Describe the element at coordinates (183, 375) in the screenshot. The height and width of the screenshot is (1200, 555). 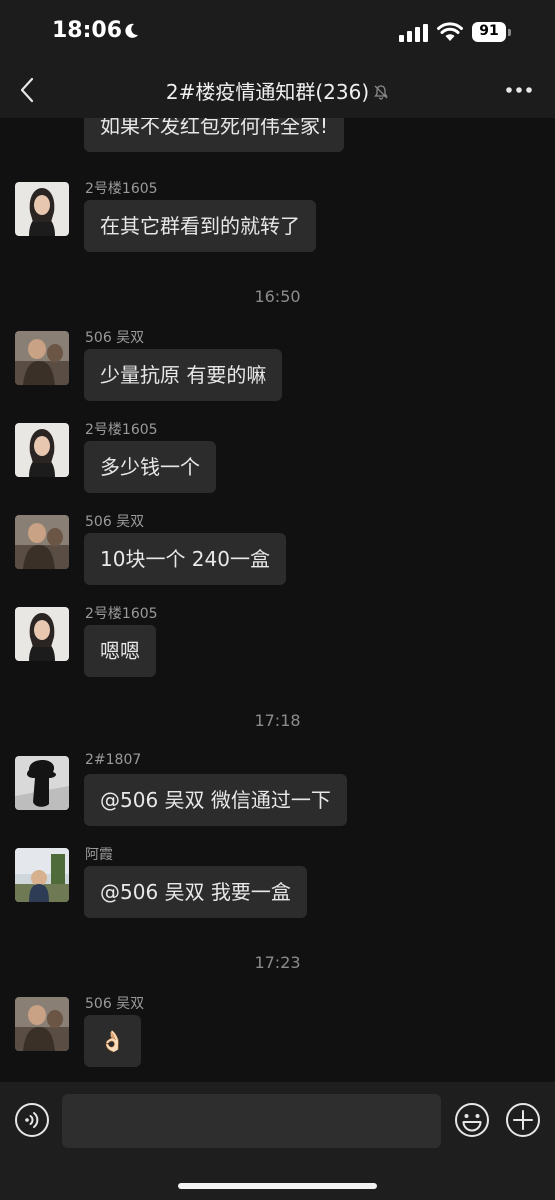
I see `message-bubble: 少量抗原 有要的嘛` at that location.